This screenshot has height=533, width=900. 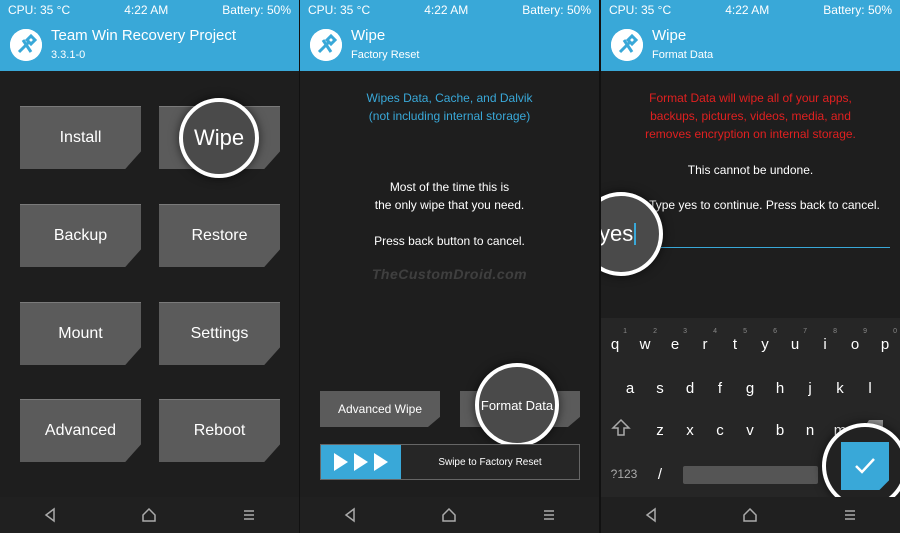 I want to click on install-button: Install, so click(x=80, y=137).